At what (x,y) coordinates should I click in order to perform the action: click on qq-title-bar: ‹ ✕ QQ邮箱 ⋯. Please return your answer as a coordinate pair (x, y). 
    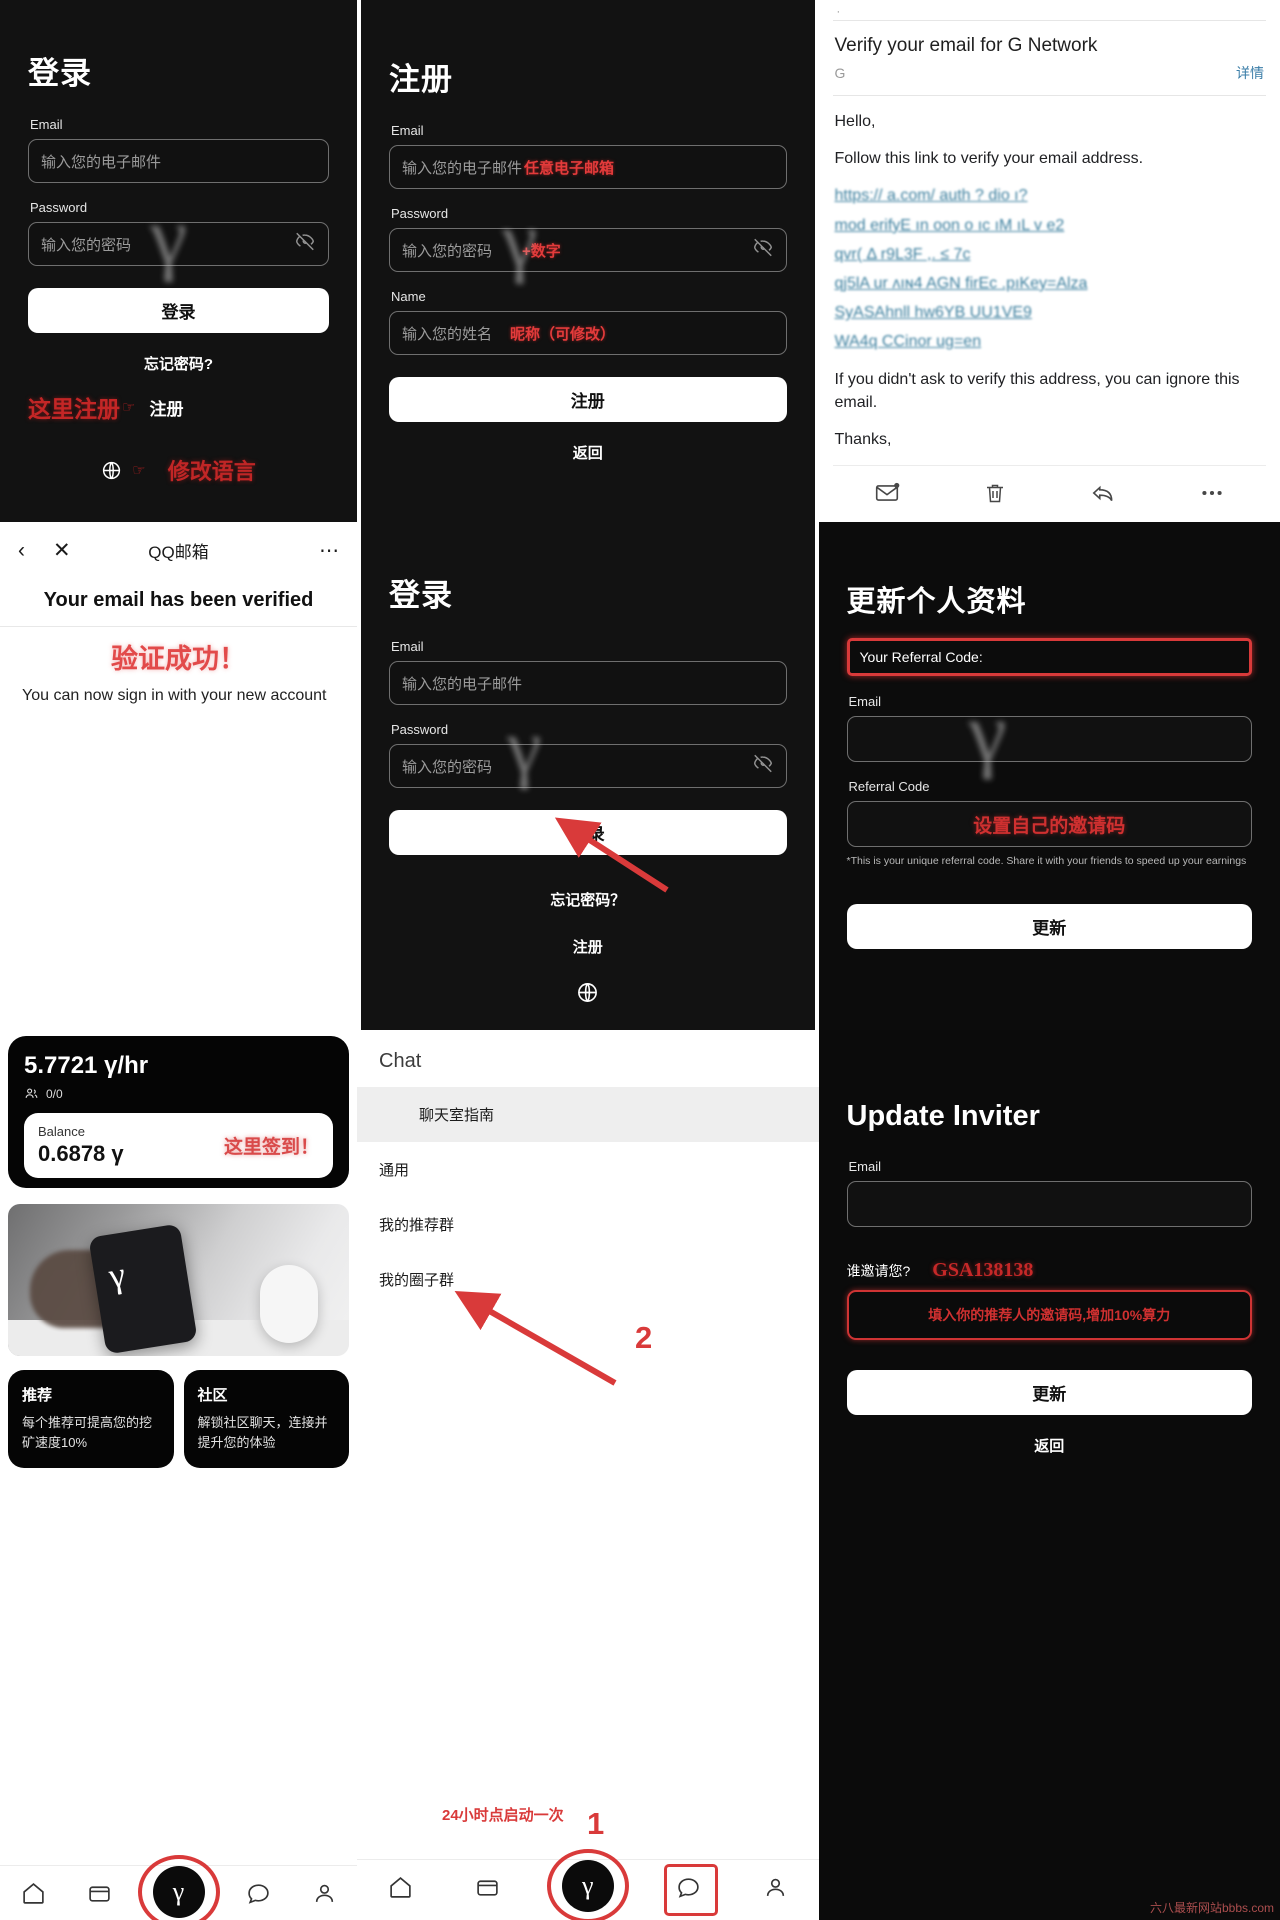
    Looking at the image, I should click on (178, 548).